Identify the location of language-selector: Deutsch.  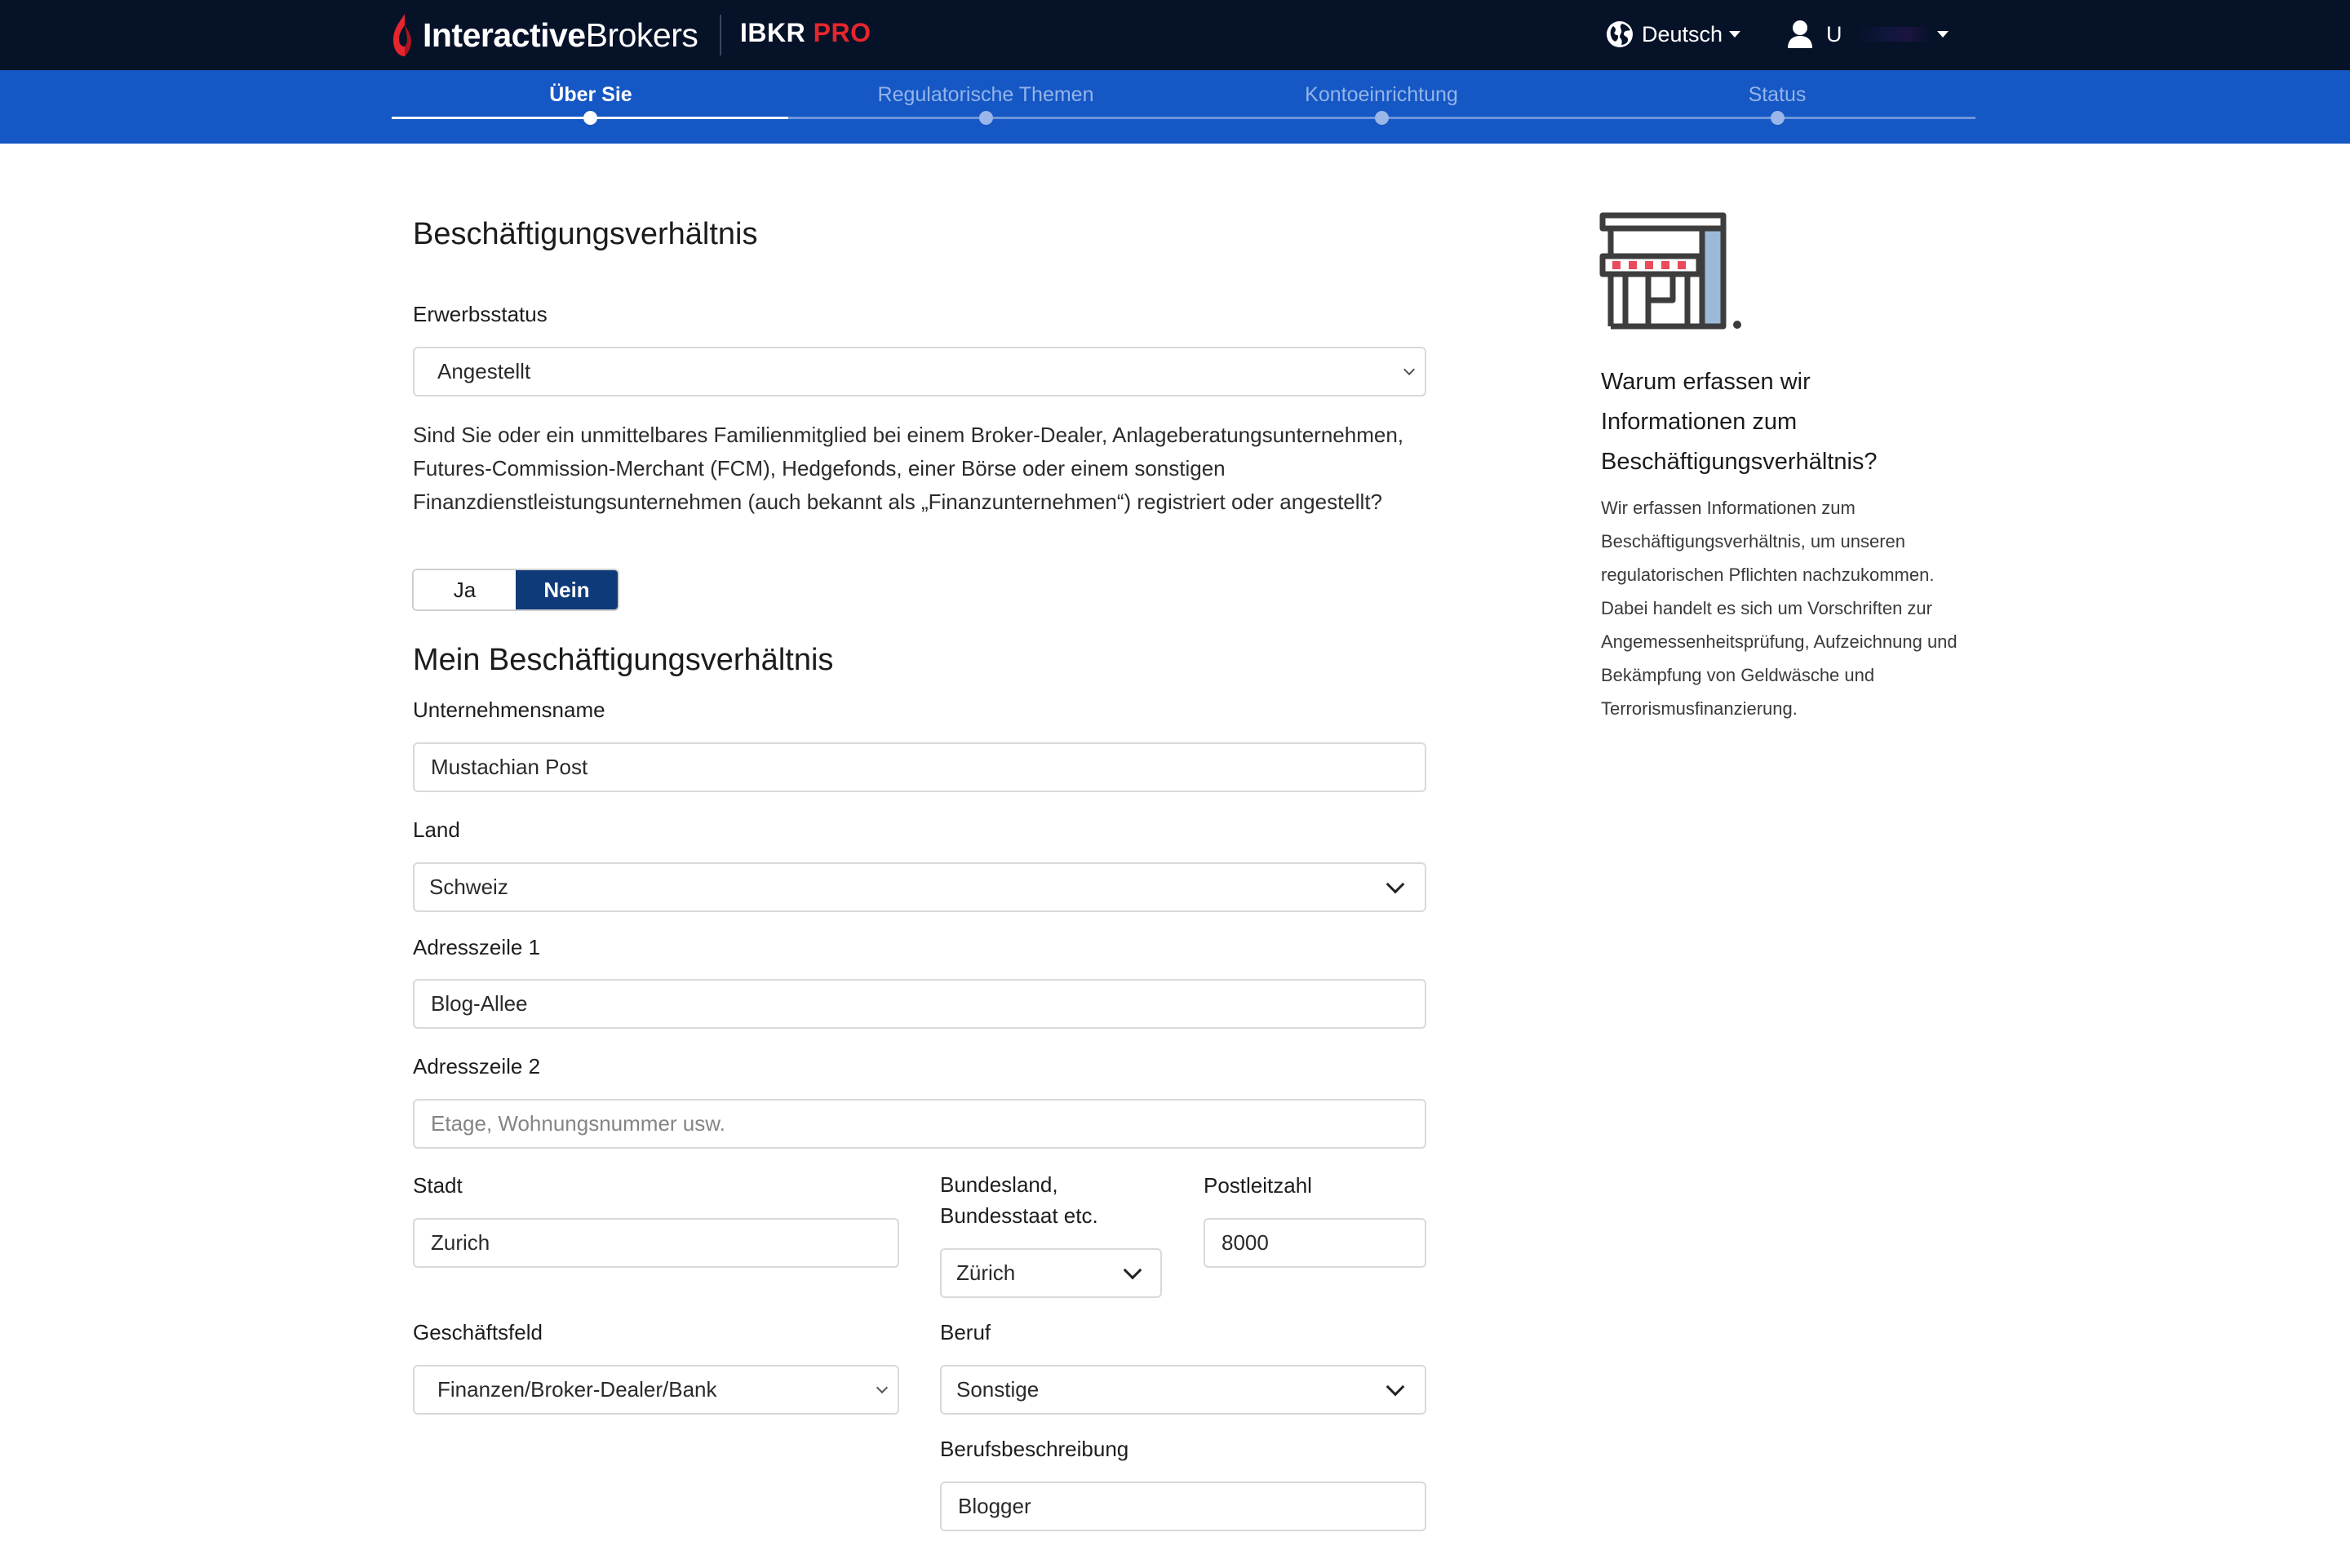
(1673, 34).